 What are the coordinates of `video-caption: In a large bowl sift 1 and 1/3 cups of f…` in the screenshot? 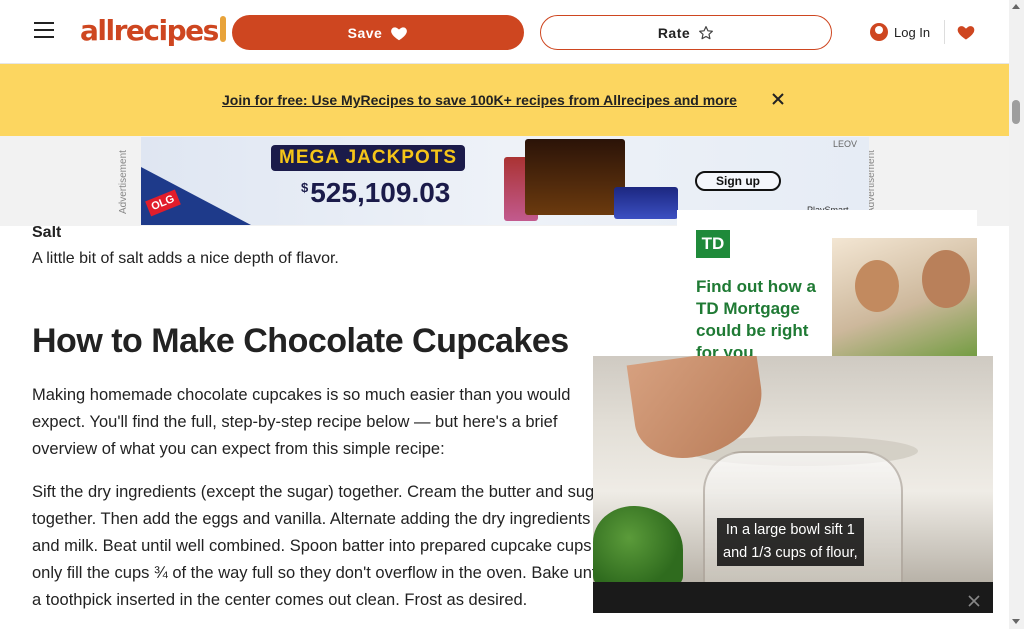 It's located at (790, 542).